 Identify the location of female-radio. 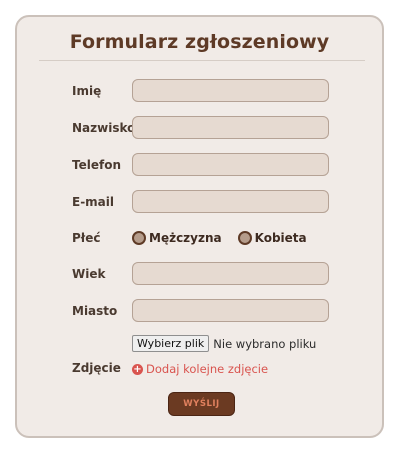
(244, 238).